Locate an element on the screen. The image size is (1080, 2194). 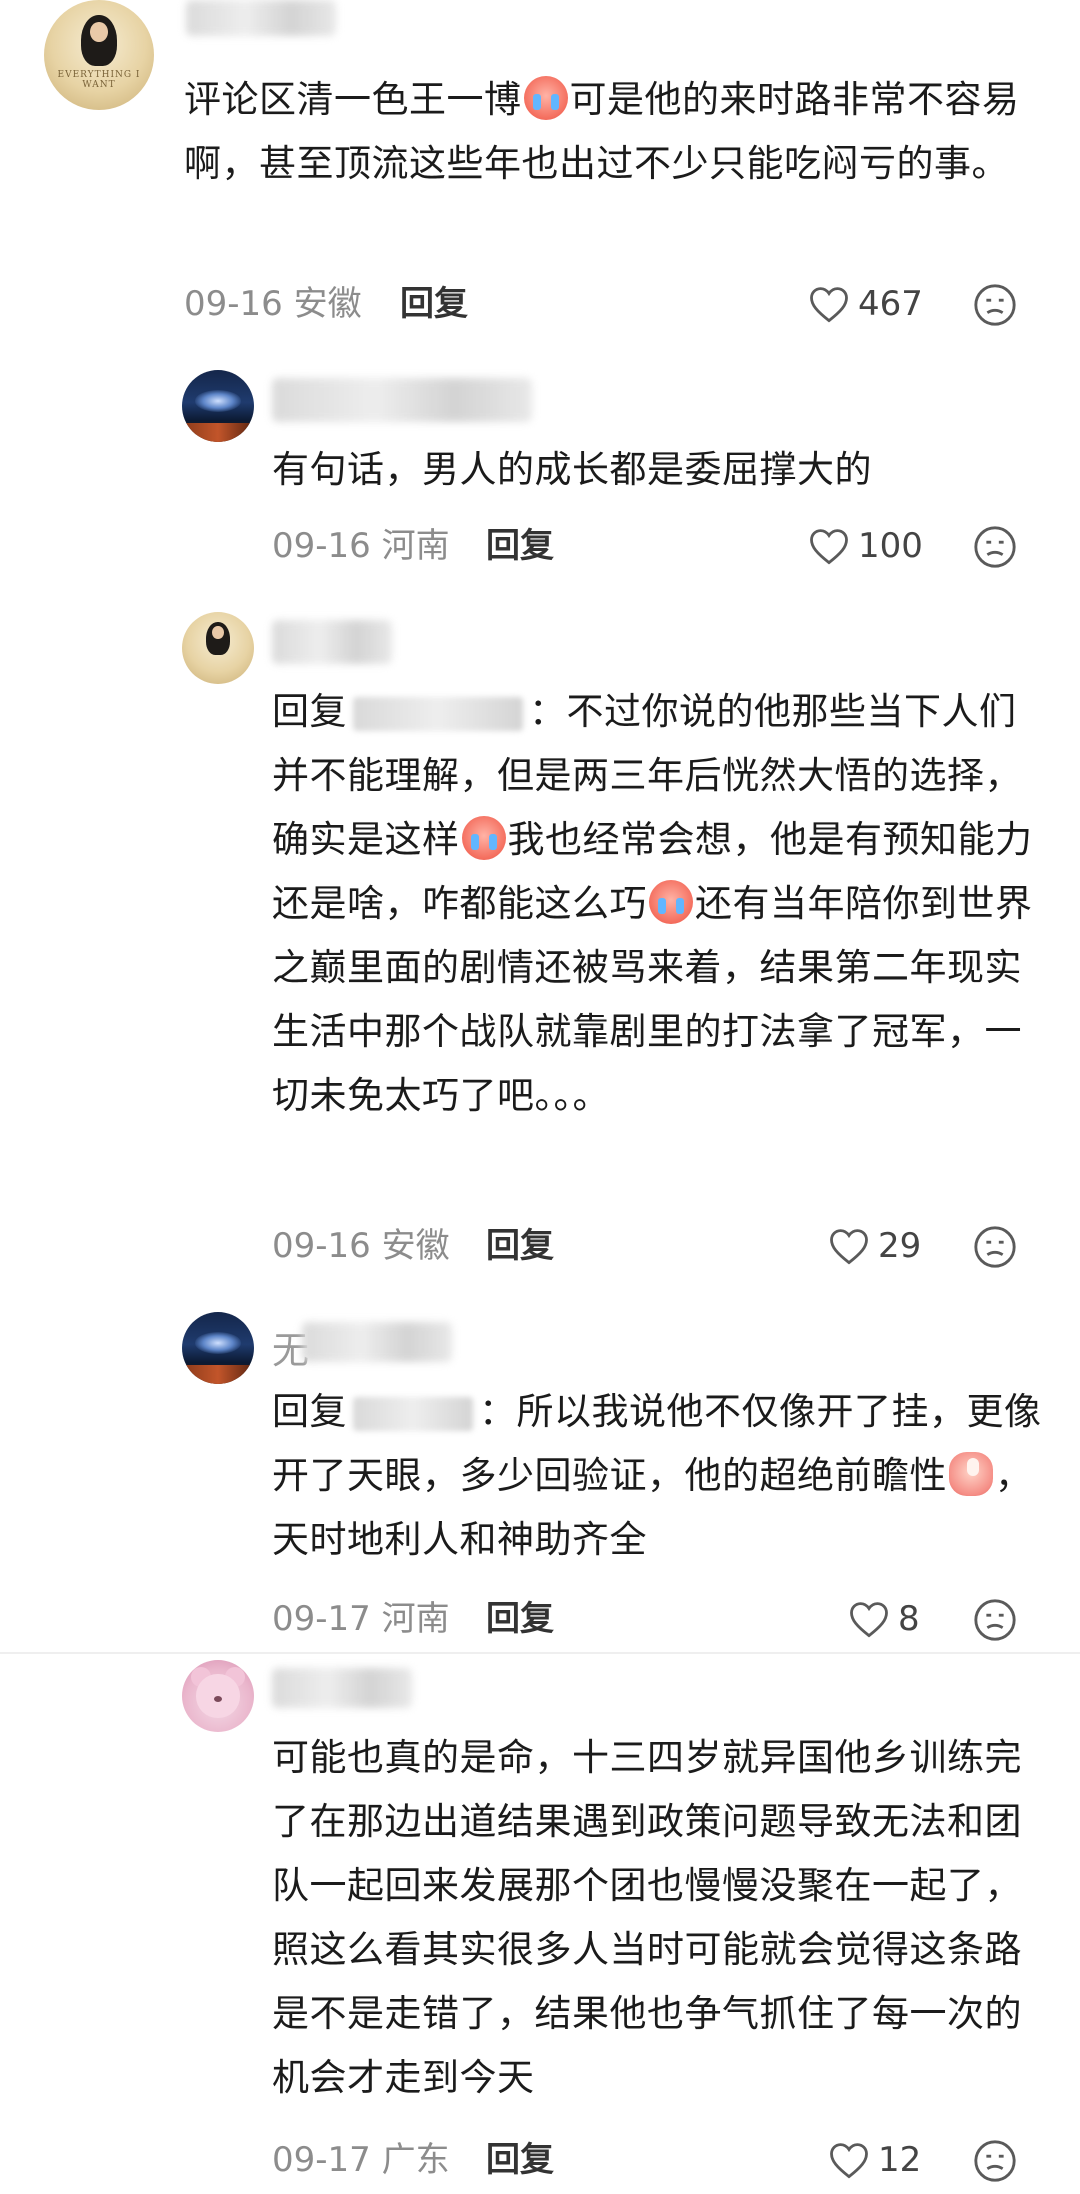
like-count: 12 is located at coordinates (900, 2160).